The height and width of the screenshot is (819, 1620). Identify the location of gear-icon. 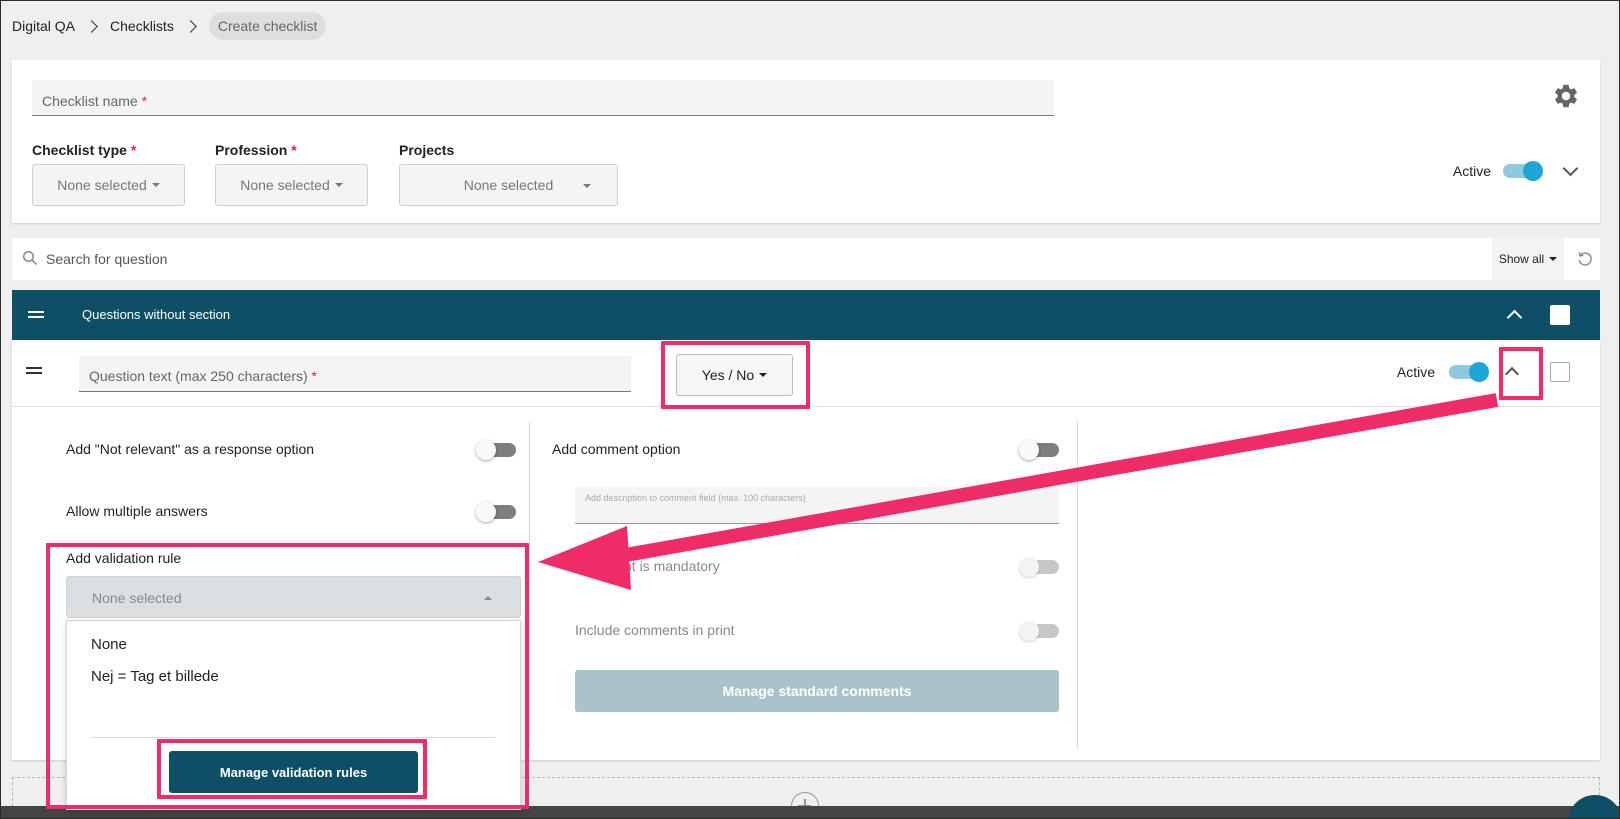
(1566, 96).